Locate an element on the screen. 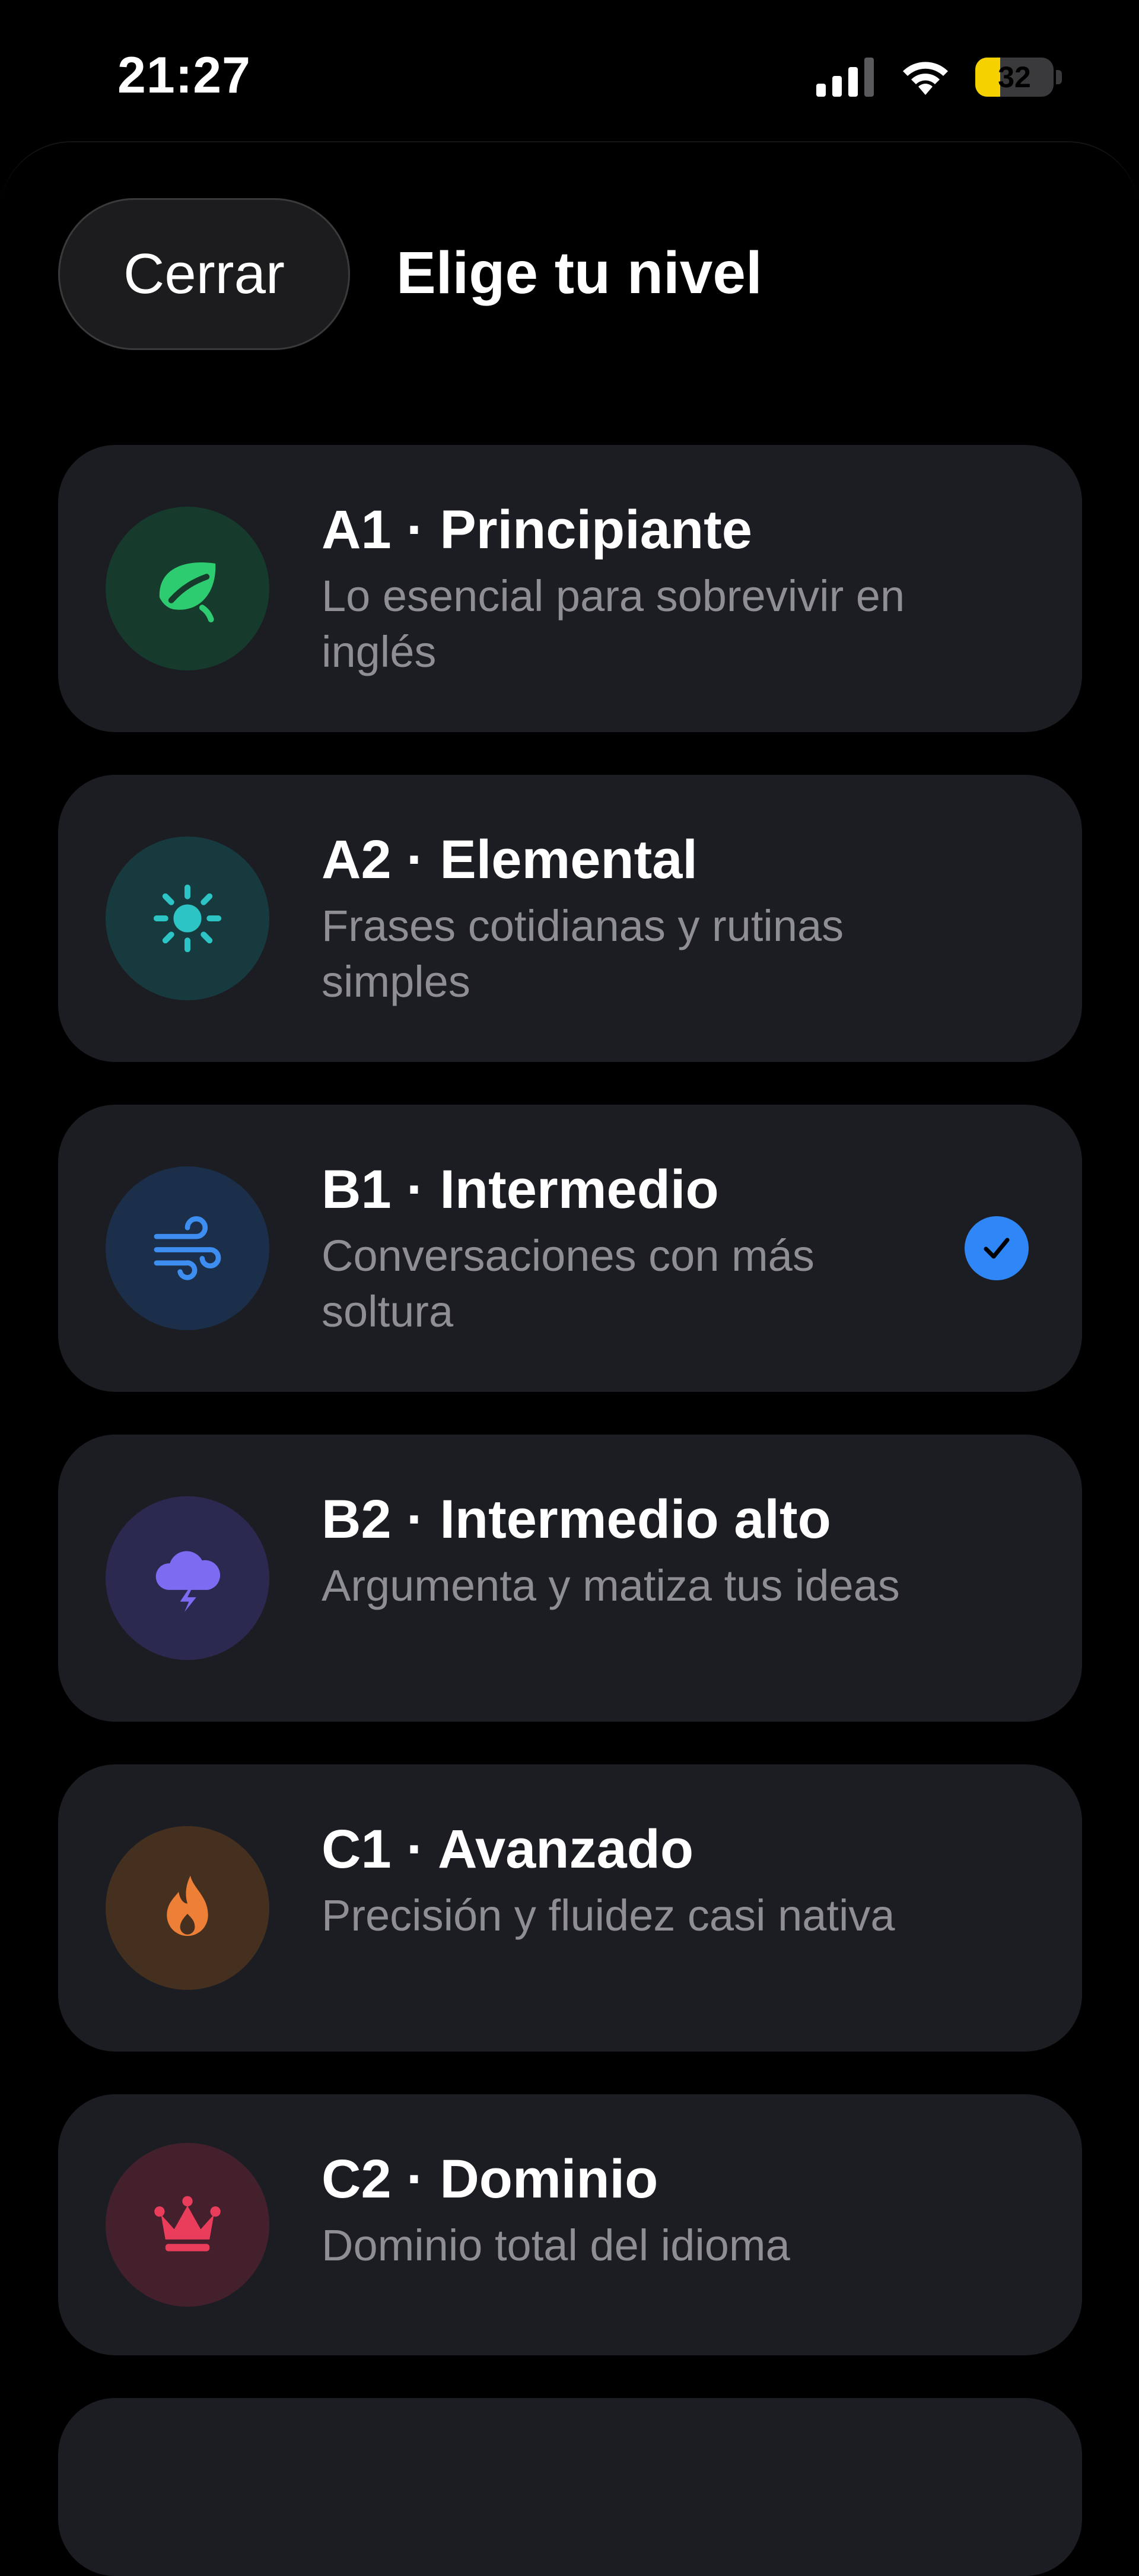  level-title: B2 · Intermedio alto is located at coordinates (576, 1519).